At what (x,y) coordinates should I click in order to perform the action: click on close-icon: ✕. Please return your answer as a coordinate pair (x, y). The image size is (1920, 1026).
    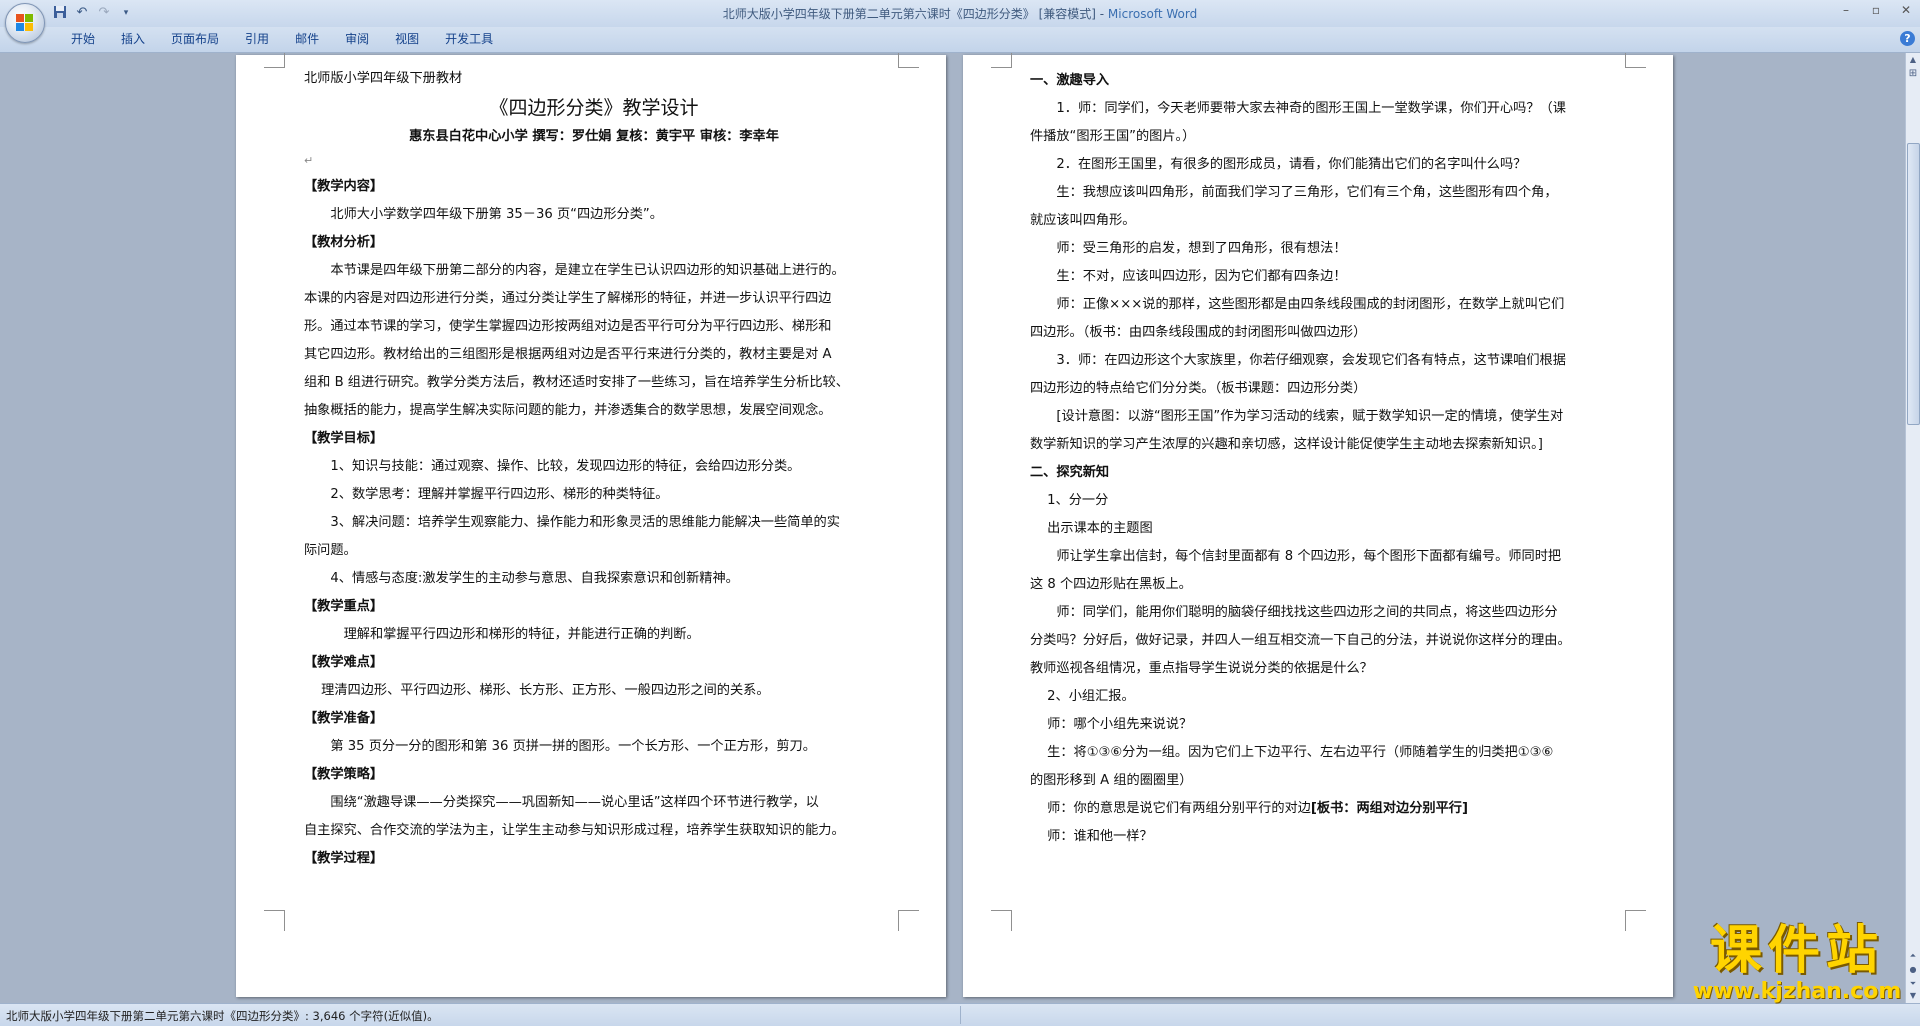
    Looking at the image, I should click on (1906, 10).